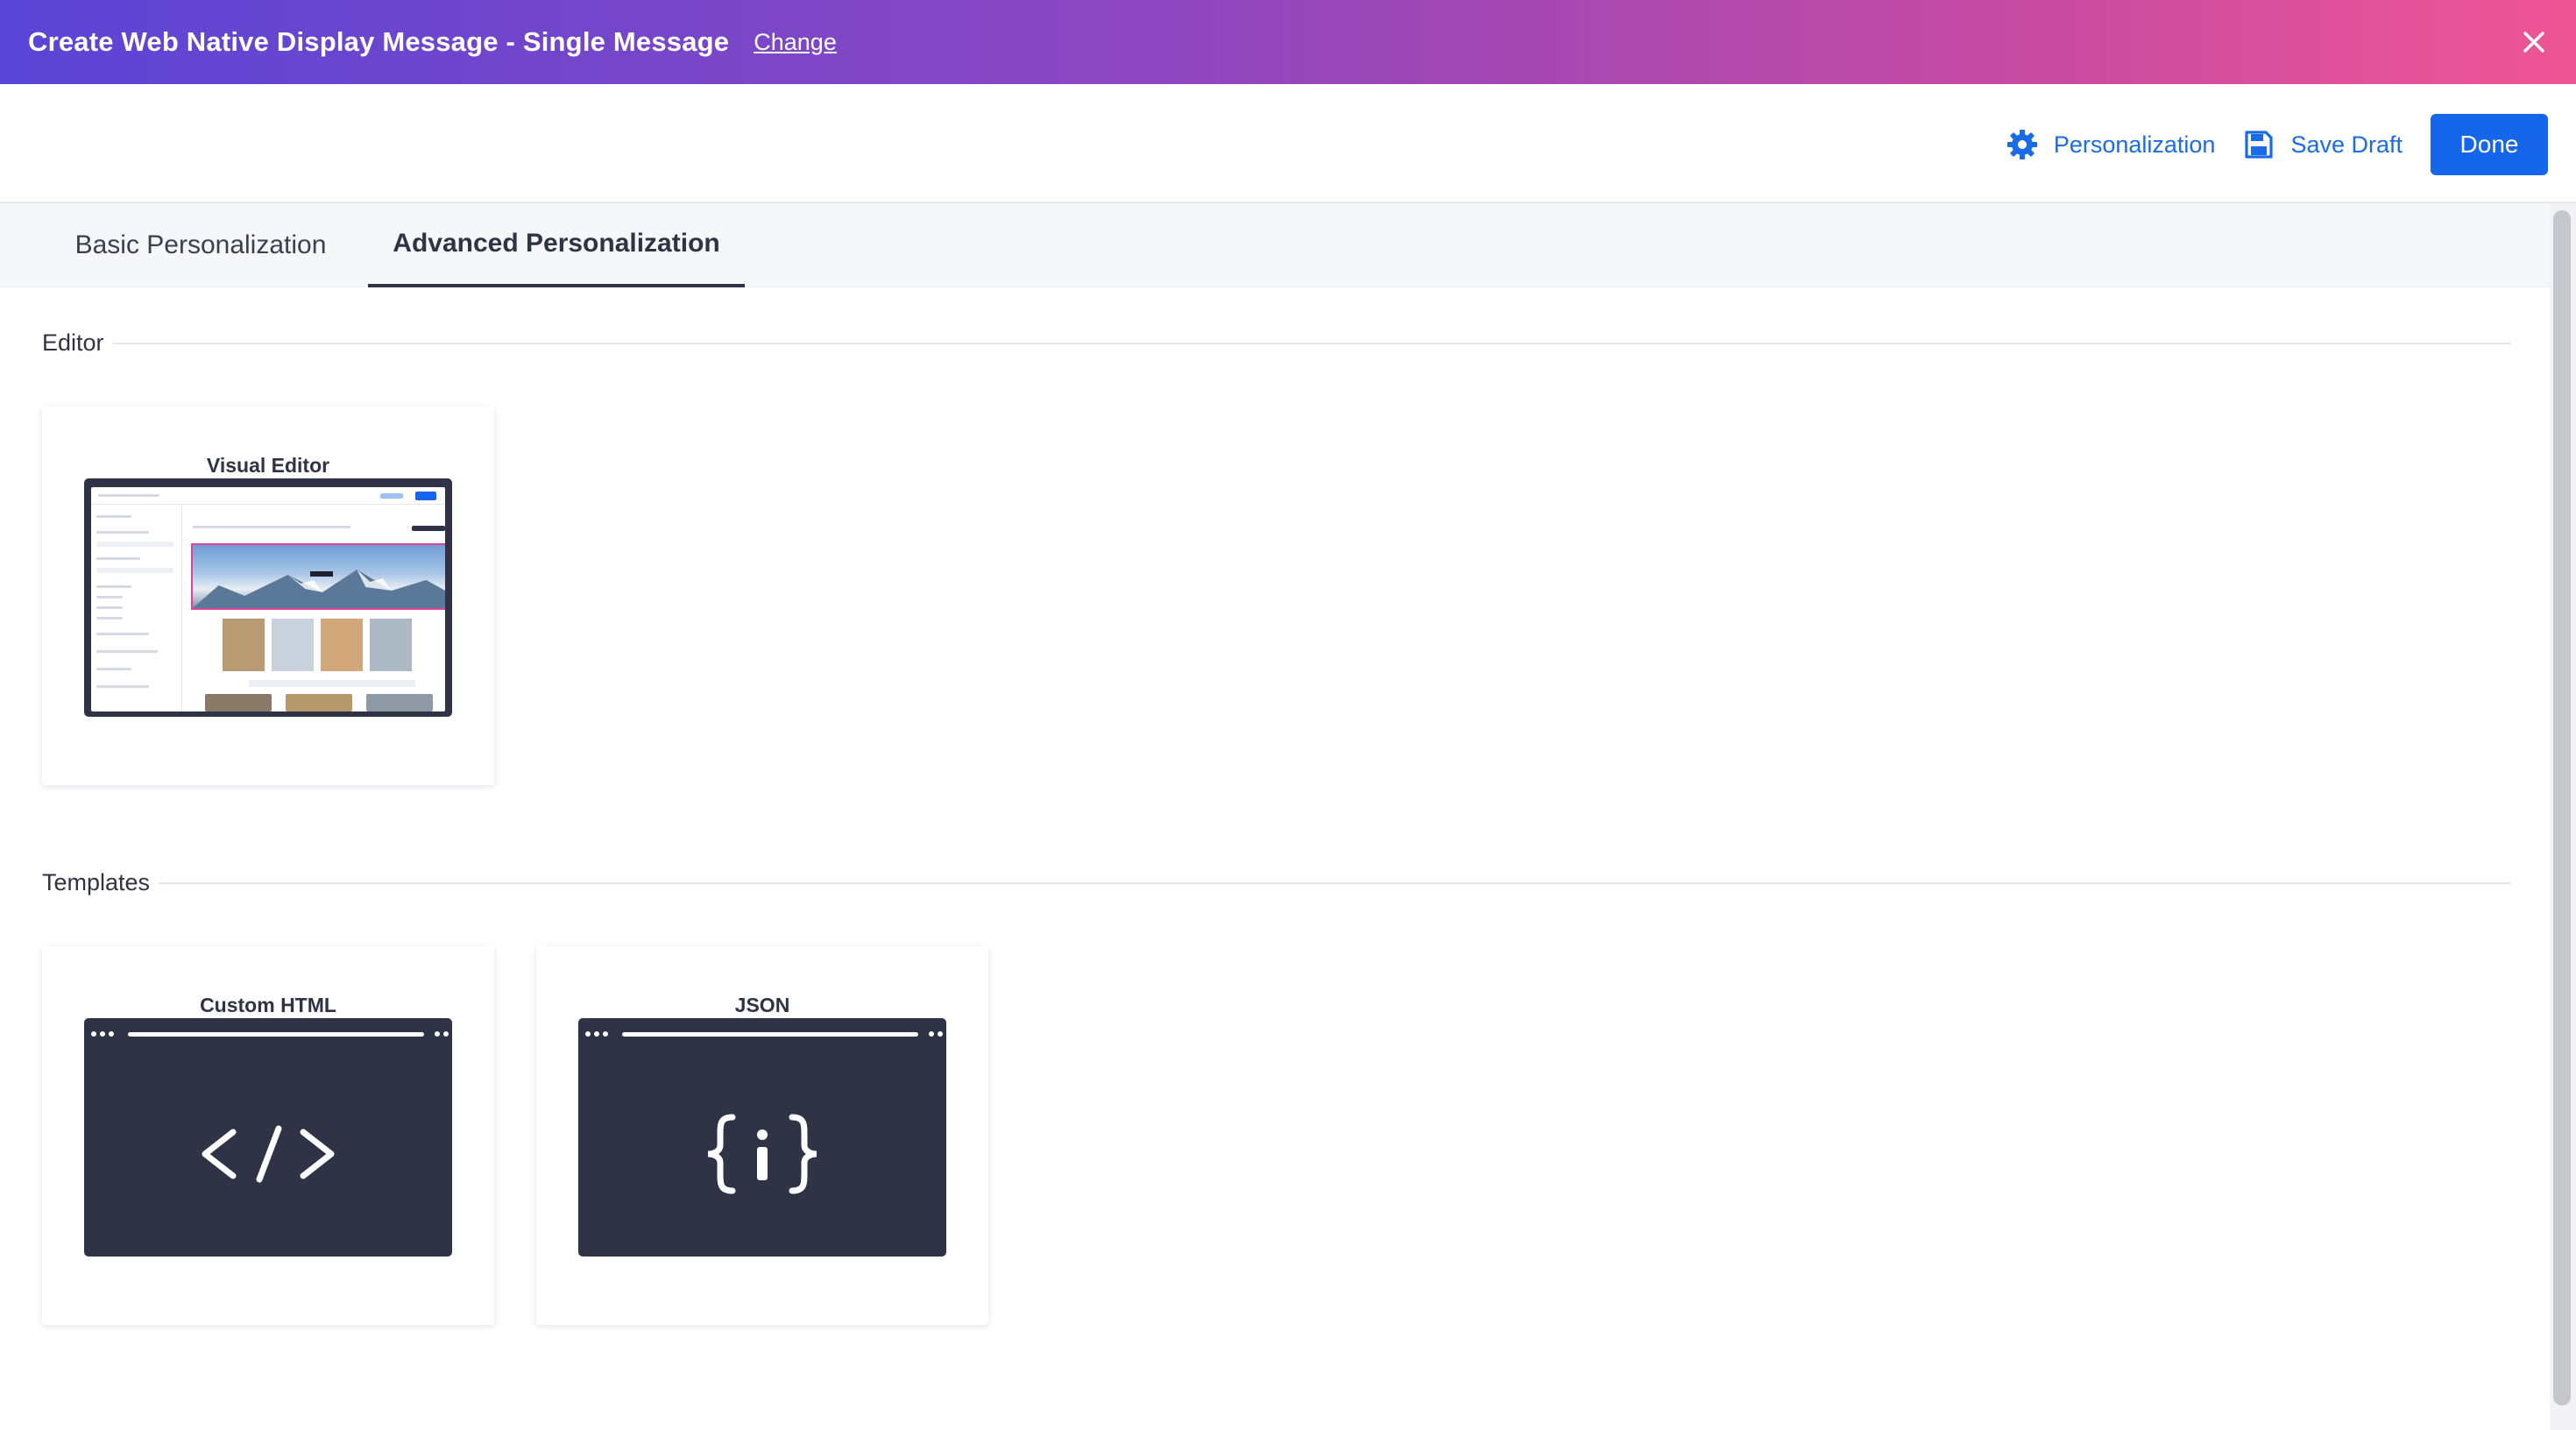 The image size is (2576, 1430). What do you see at coordinates (268, 1005) in the screenshot?
I see `card-title: Custom HTML` at bounding box center [268, 1005].